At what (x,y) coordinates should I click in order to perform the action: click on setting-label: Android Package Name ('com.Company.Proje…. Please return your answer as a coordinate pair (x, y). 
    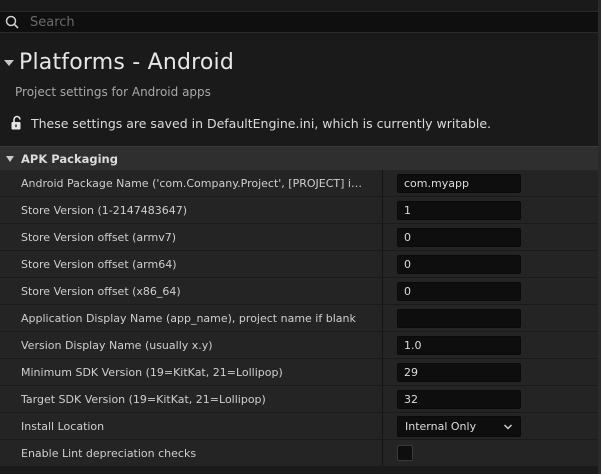
    Looking at the image, I should click on (191, 183).